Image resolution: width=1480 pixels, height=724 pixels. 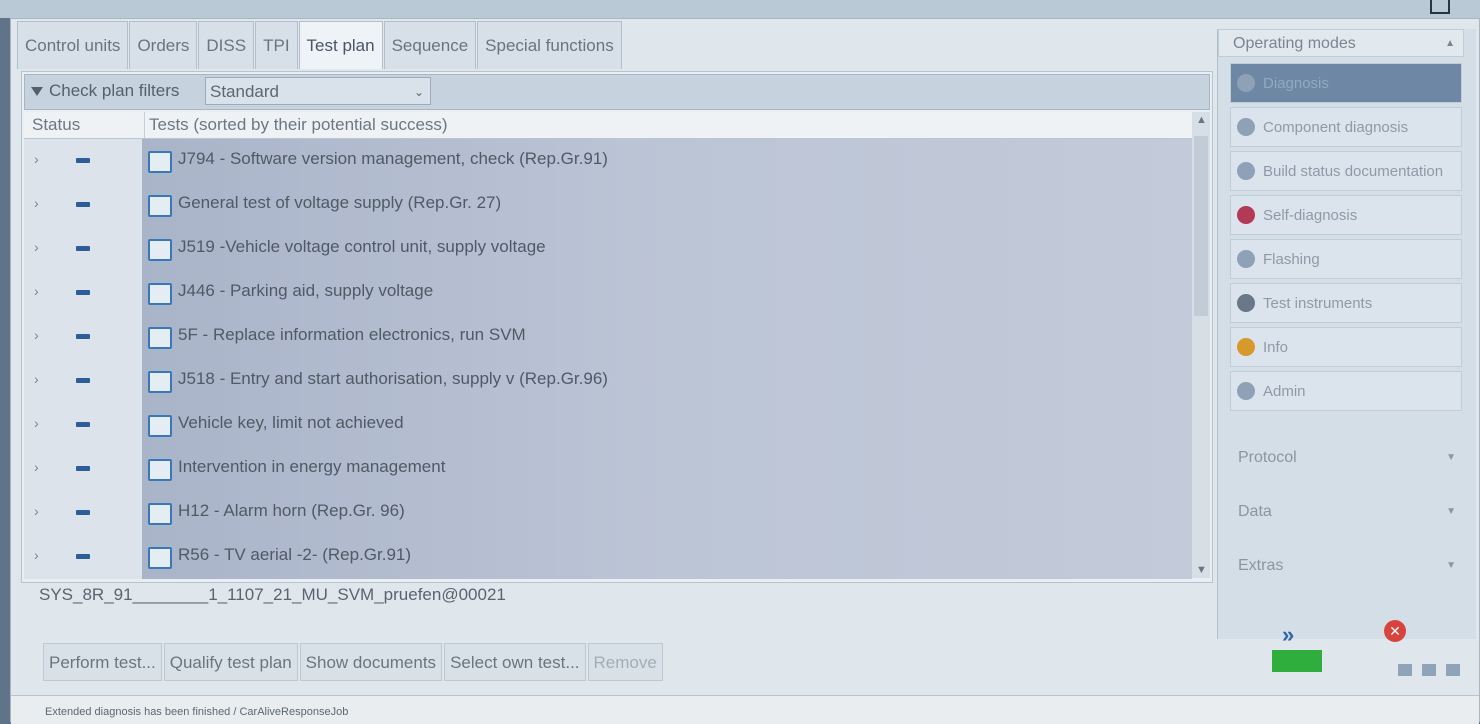 What do you see at coordinates (1296, 83) in the screenshot?
I see `mode-label: Diagnosis` at bounding box center [1296, 83].